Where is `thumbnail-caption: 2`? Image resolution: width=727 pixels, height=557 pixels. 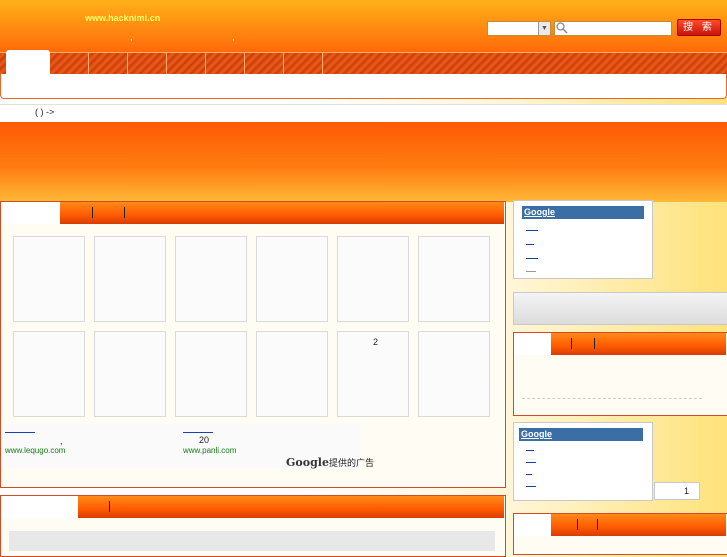 thumbnail-caption: 2 is located at coordinates (376, 342).